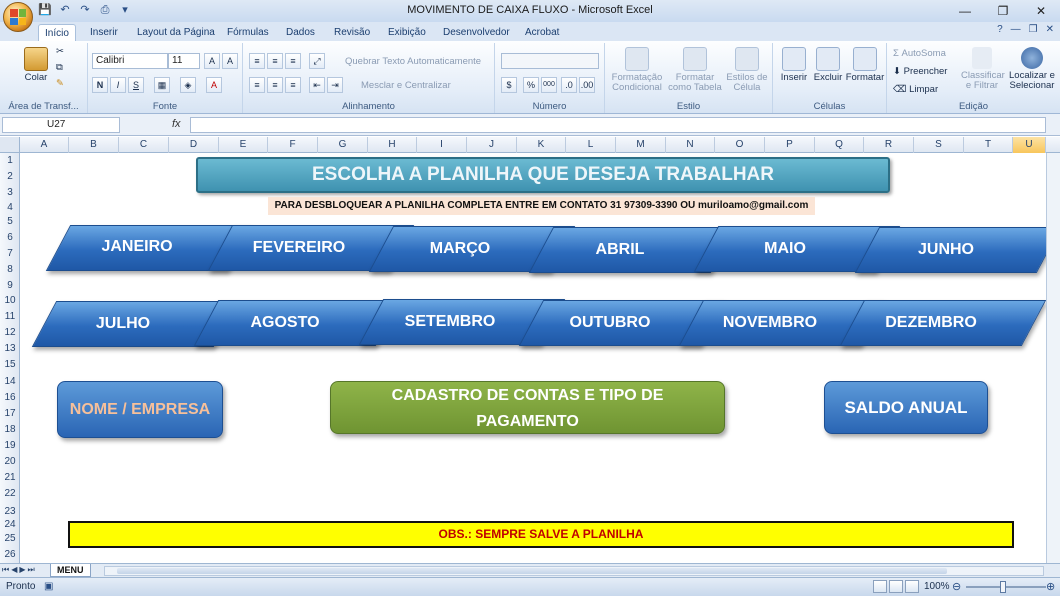 The image size is (1060, 596). I want to click on row-header: 6, so click(10, 237).